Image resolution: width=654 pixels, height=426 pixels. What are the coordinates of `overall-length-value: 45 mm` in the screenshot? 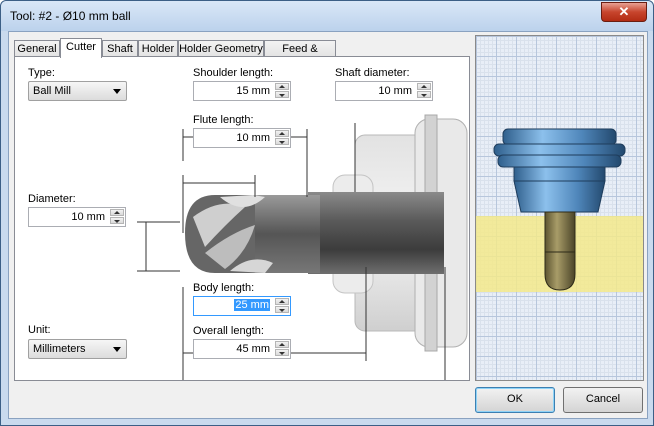 It's located at (253, 349).